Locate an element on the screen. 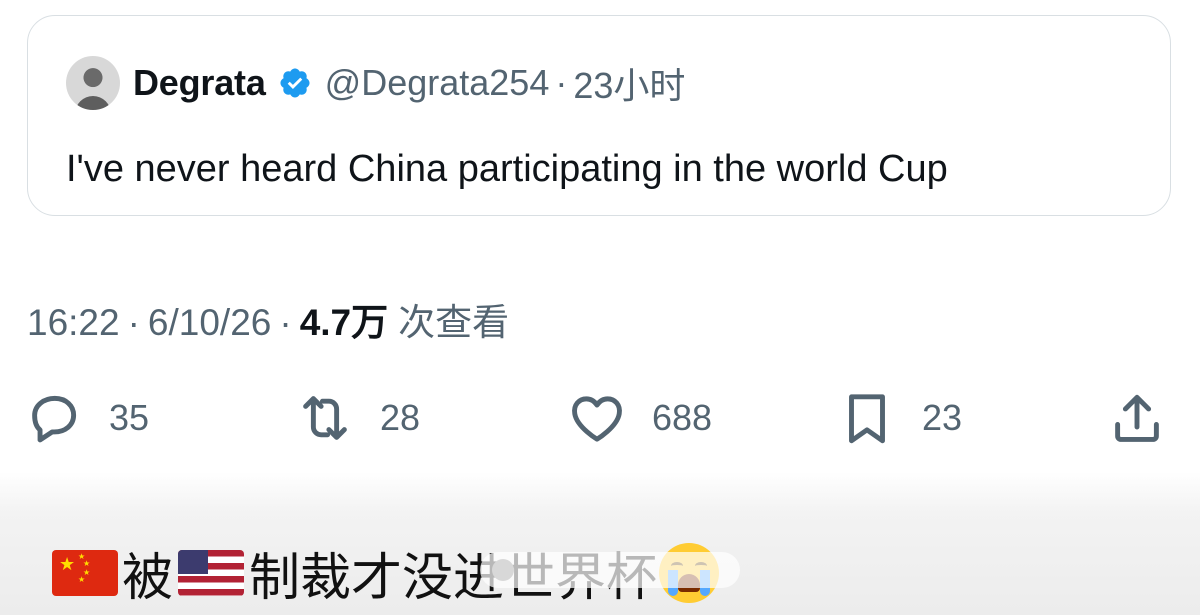 The height and width of the screenshot is (615, 1200). author-name: Degrata is located at coordinates (199, 83).